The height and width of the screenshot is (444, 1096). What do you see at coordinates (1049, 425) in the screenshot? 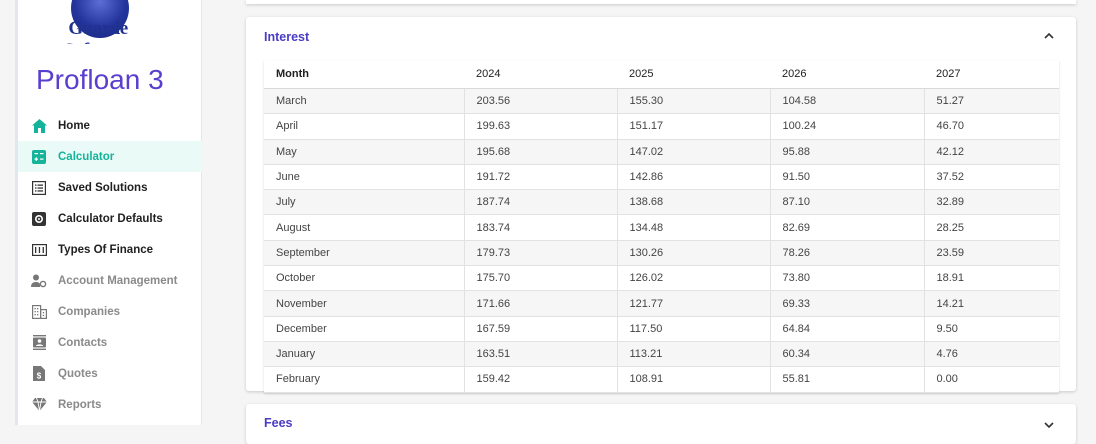
I see `chevron-down-icon` at bounding box center [1049, 425].